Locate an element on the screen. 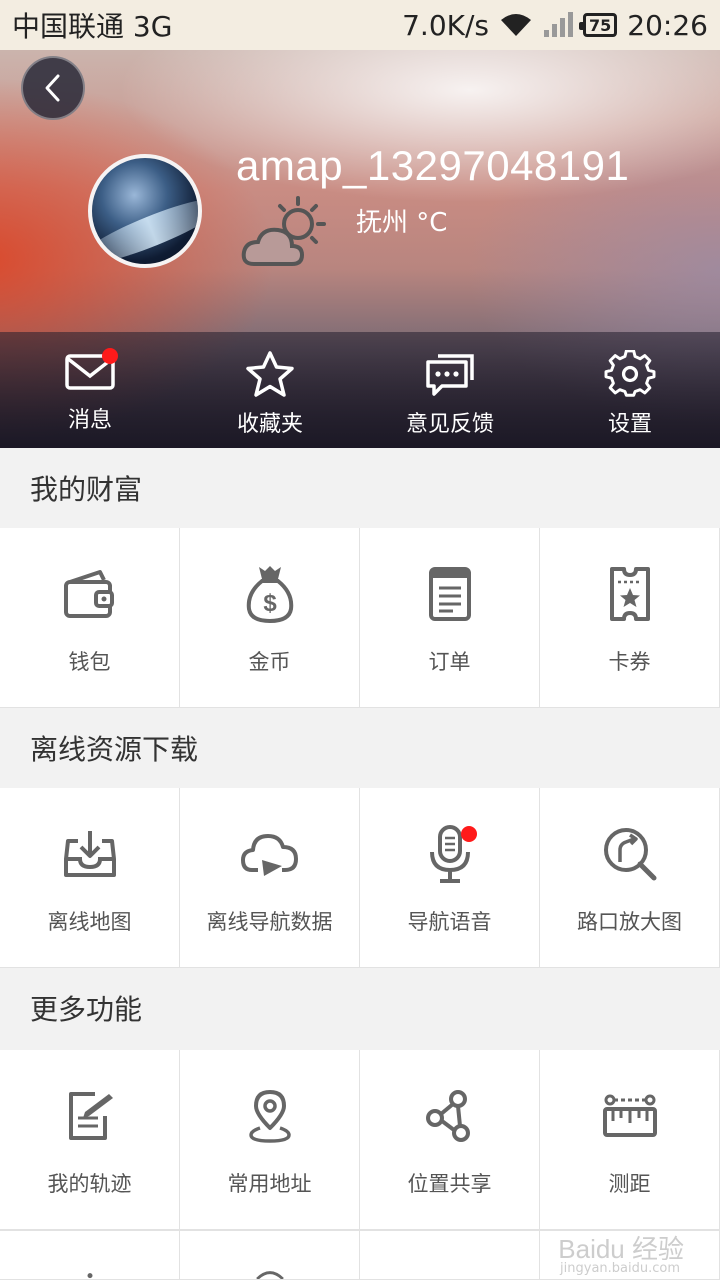 The height and width of the screenshot is (1280, 720). offline-grid: 离线地图 离线导航数据 导航语音 路口放大图 is located at coordinates (360, 878).